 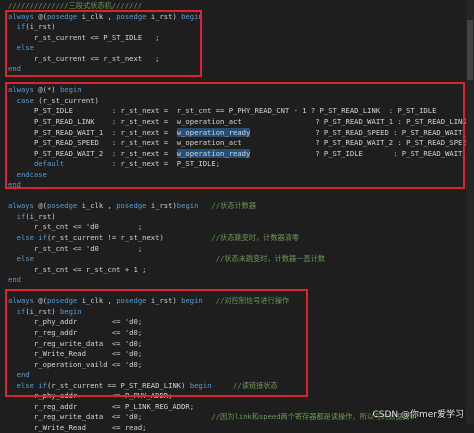 What do you see at coordinates (470, 212) in the screenshot?
I see `vertical-scrollbar` at bounding box center [470, 212].